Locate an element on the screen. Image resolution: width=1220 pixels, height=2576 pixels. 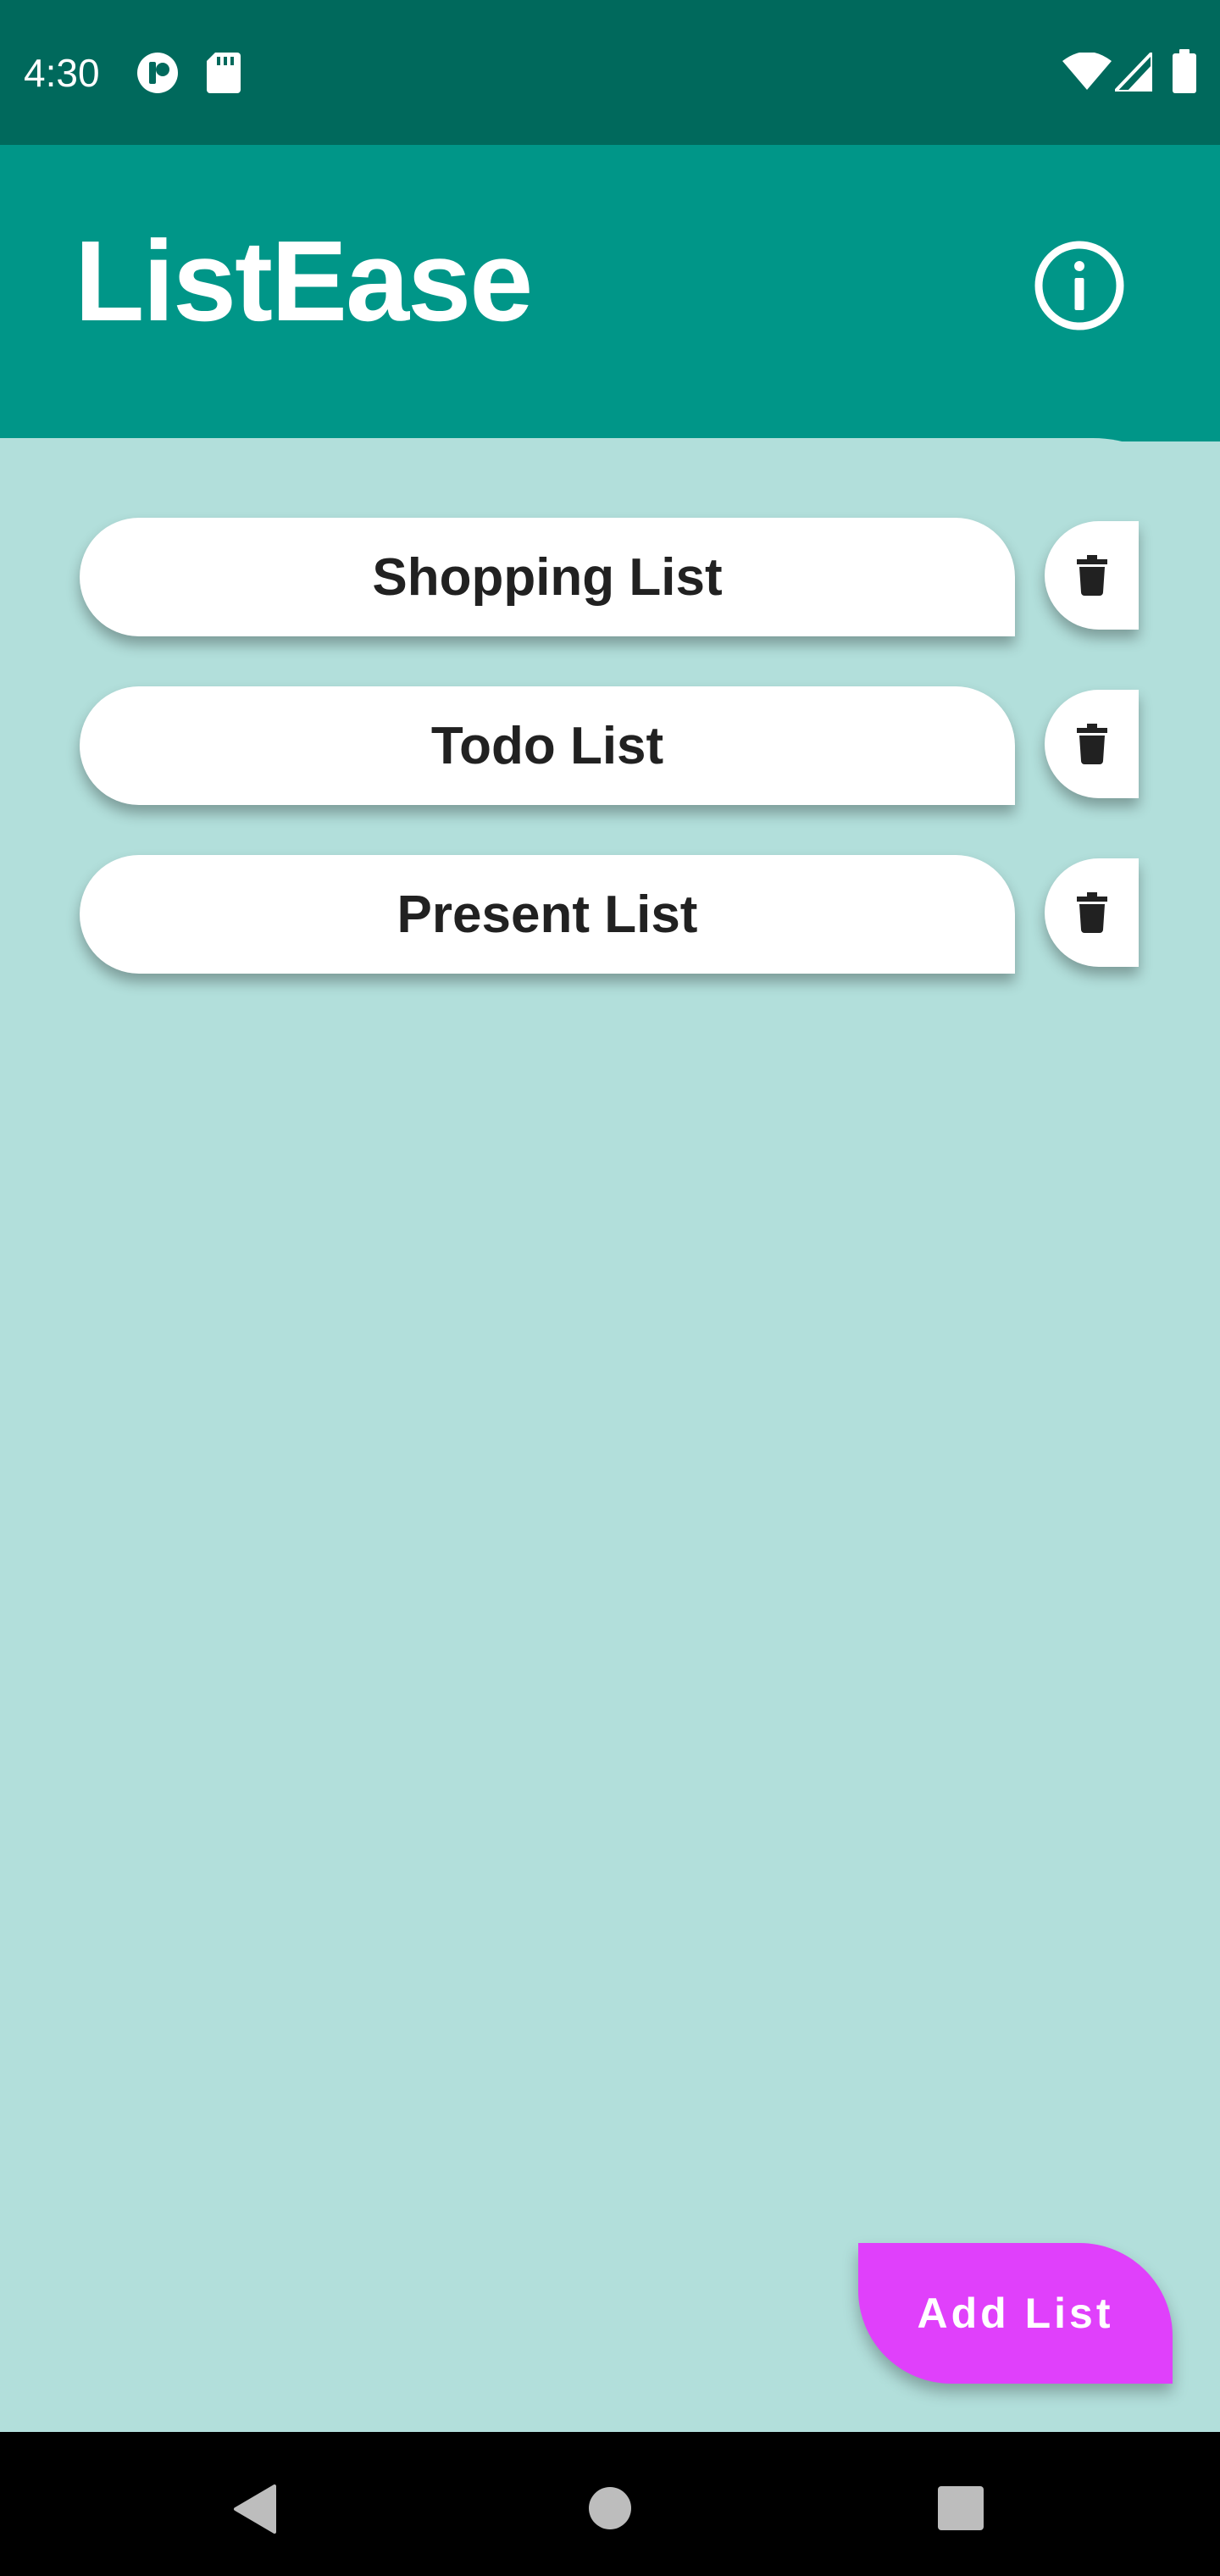
list-button-todo: Todo List is located at coordinates (547, 745).